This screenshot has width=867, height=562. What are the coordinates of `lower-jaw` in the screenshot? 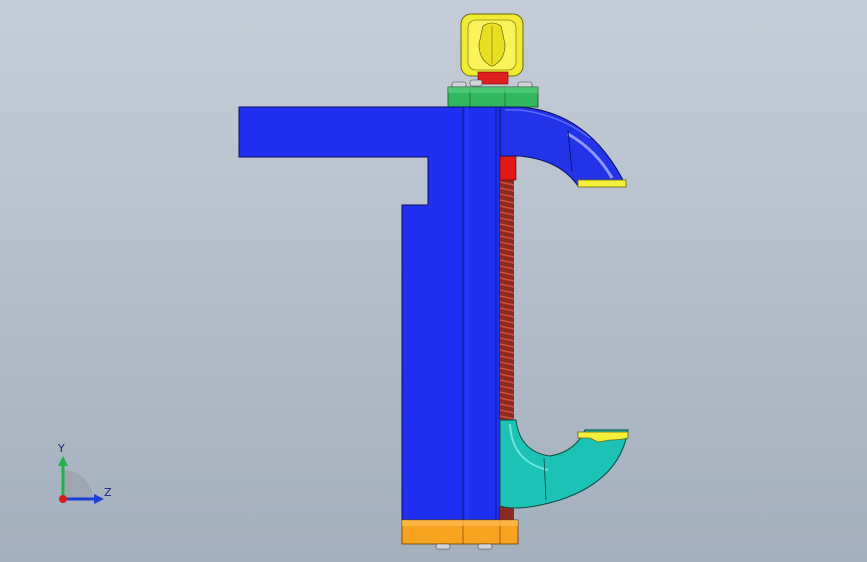 It's located at (564, 464).